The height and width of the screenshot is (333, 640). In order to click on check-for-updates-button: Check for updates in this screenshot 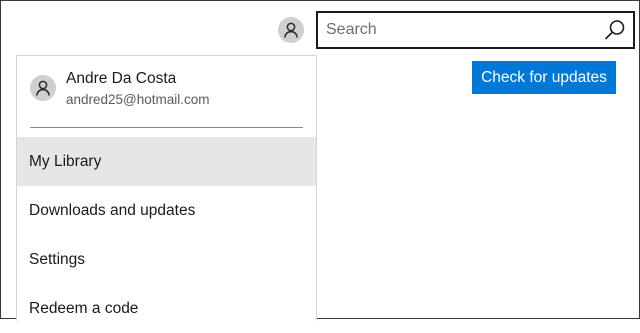, I will do `click(544, 77)`.